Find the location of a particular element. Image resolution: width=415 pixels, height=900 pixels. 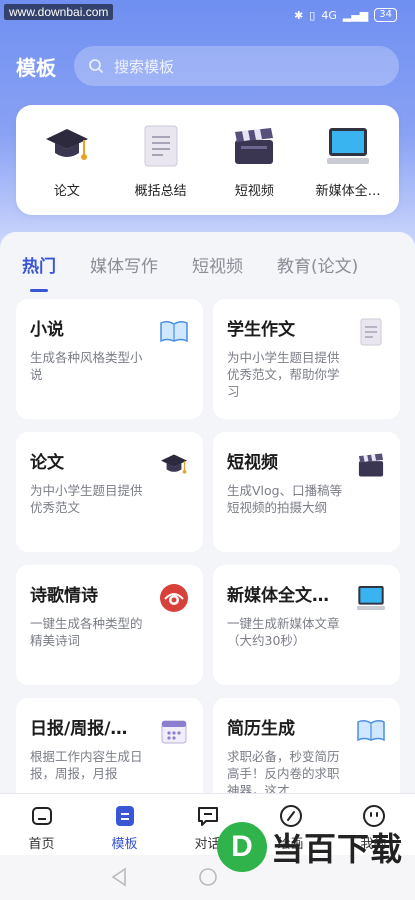

category-tabs: 热门 媒体写作 短视频 教育(论文) is located at coordinates (218, 264).